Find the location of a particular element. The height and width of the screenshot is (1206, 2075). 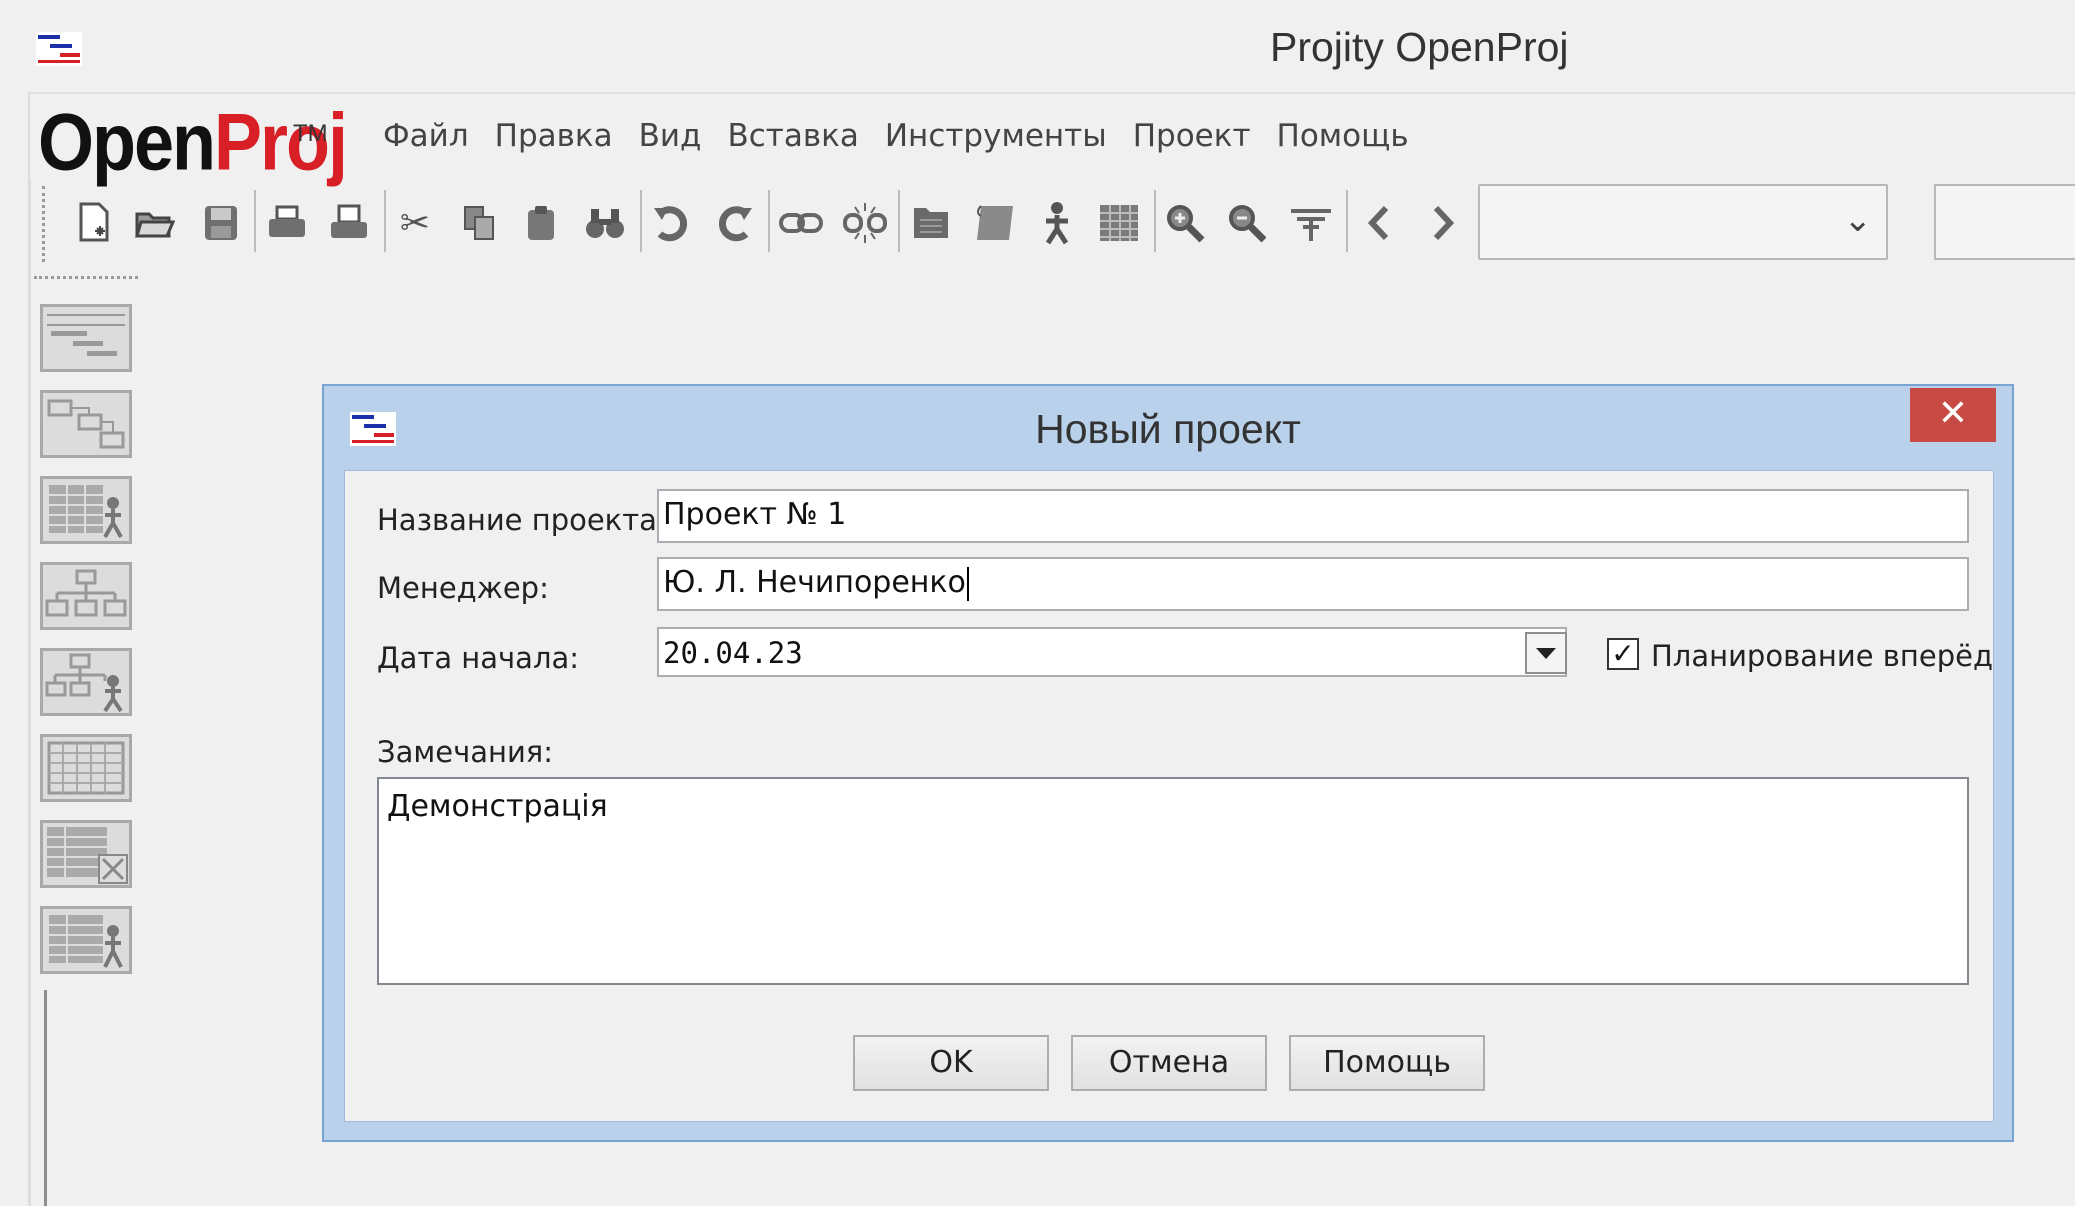

openproj-app-icon is located at coordinates (59, 49).